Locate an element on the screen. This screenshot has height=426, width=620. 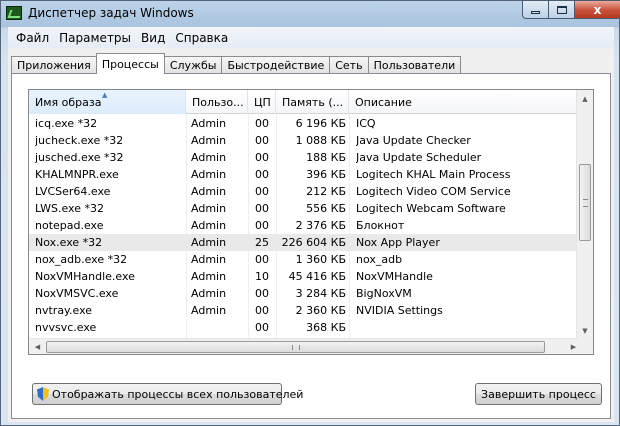
process-memory: 556 КБ is located at coordinates (326, 208).